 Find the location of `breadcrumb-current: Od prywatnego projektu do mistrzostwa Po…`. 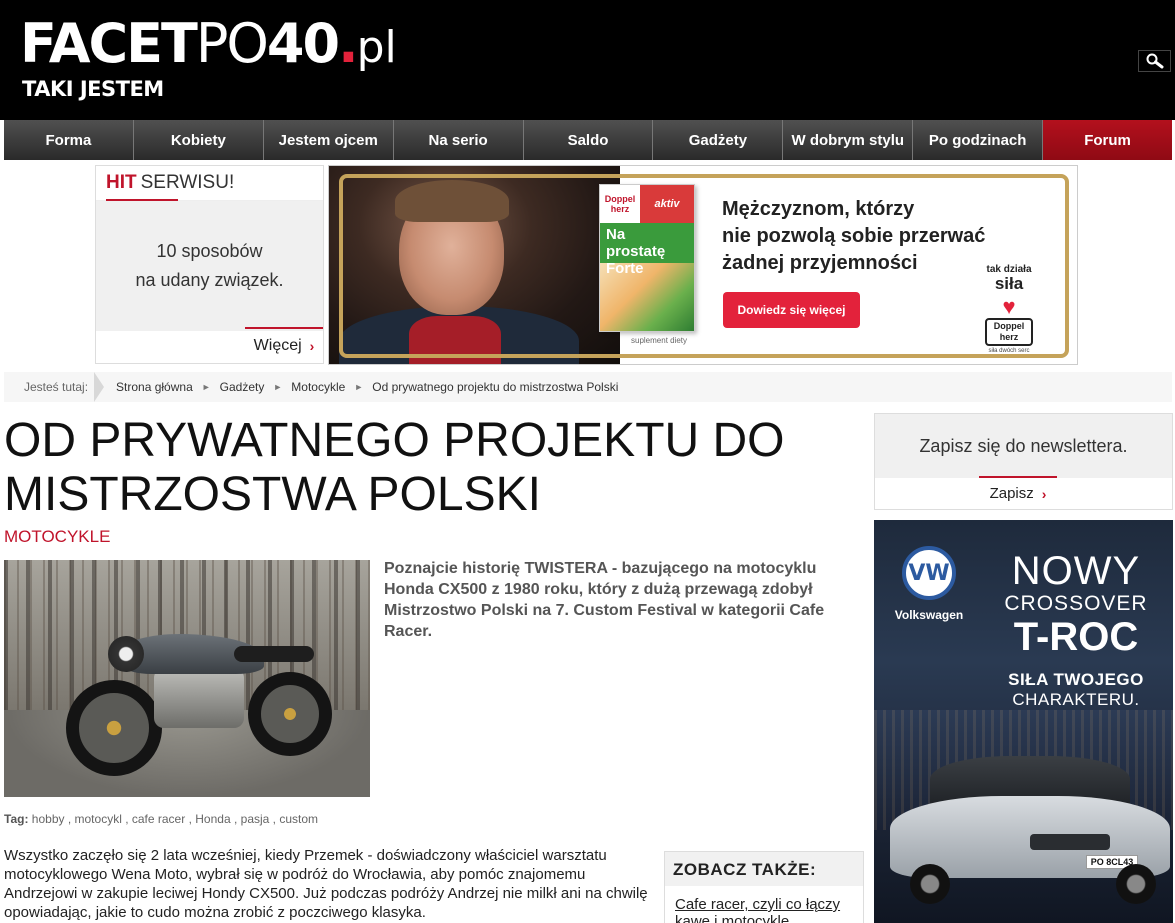

breadcrumb-current: Od prywatnego projektu do mistrzostwa Po… is located at coordinates (495, 387).